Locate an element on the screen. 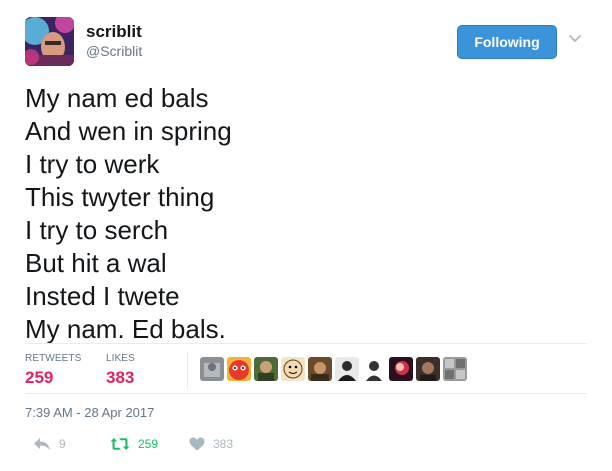 This screenshot has height=471, width=612. profile-photo-icon is located at coordinates (49, 41).